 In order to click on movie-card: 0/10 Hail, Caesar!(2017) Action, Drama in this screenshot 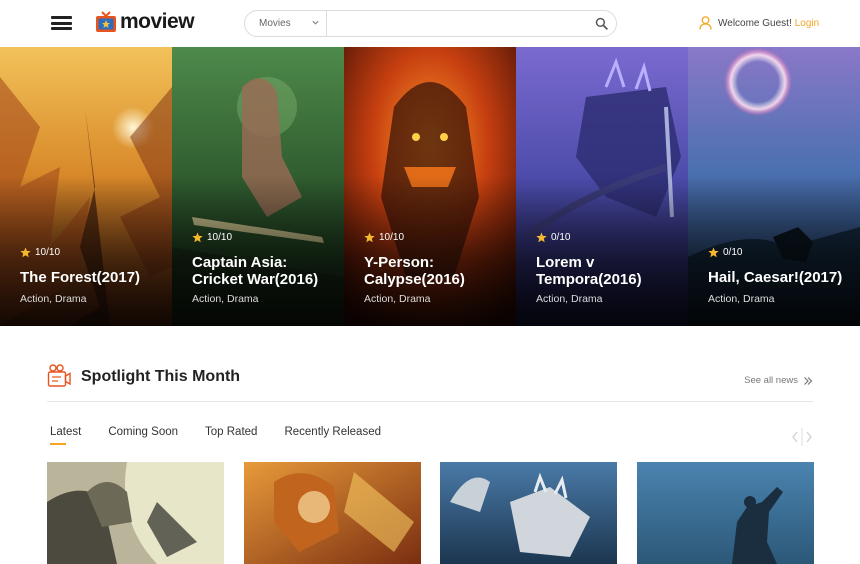, I will do `click(774, 186)`.